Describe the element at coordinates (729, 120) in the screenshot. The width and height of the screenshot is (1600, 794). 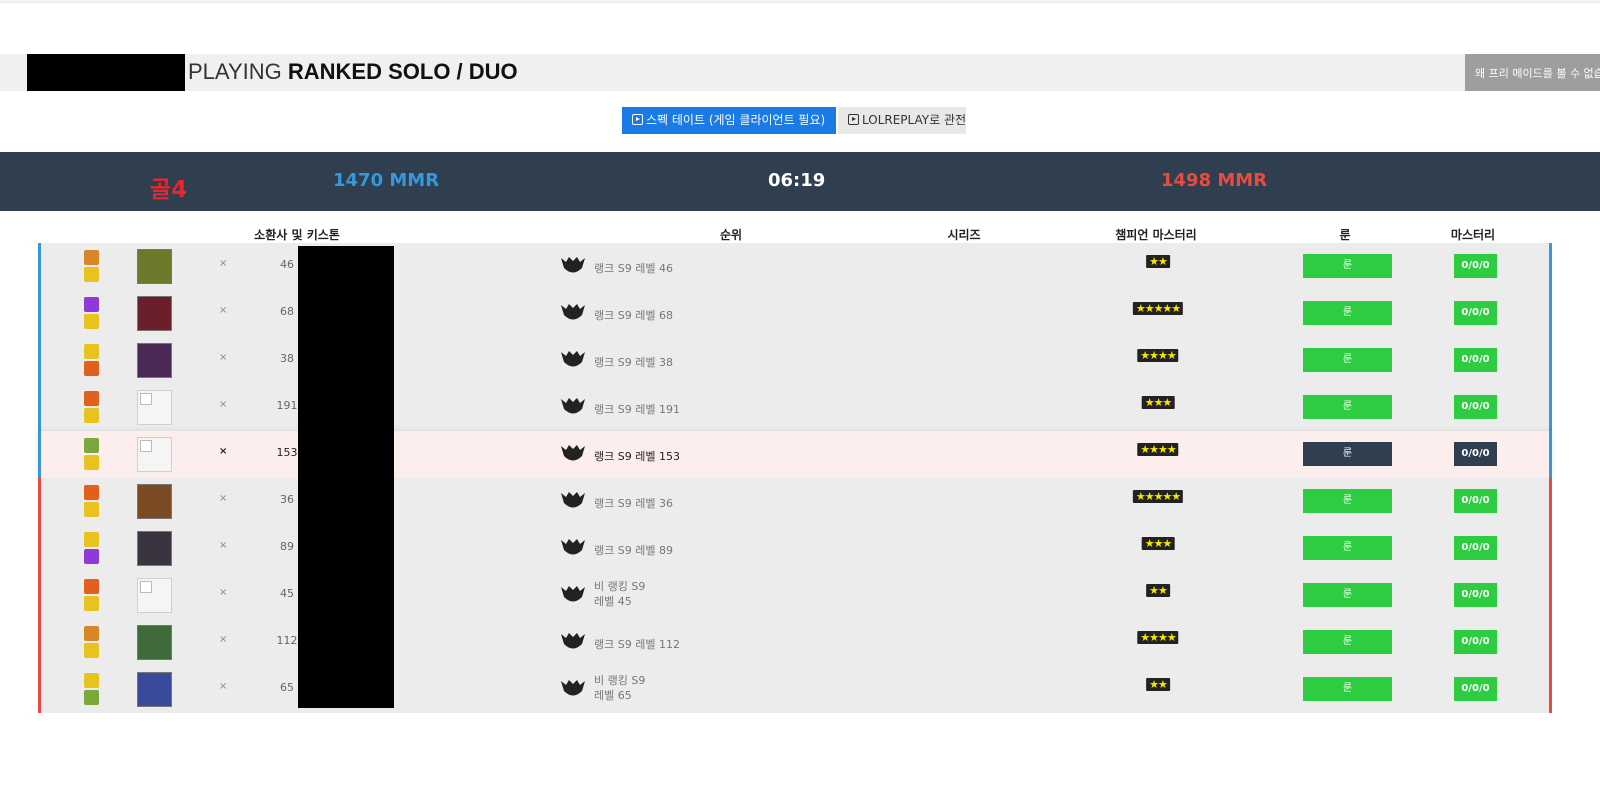
I see `spectate-button: 스펙 테이트 (게임 클라이언트 필요)` at that location.